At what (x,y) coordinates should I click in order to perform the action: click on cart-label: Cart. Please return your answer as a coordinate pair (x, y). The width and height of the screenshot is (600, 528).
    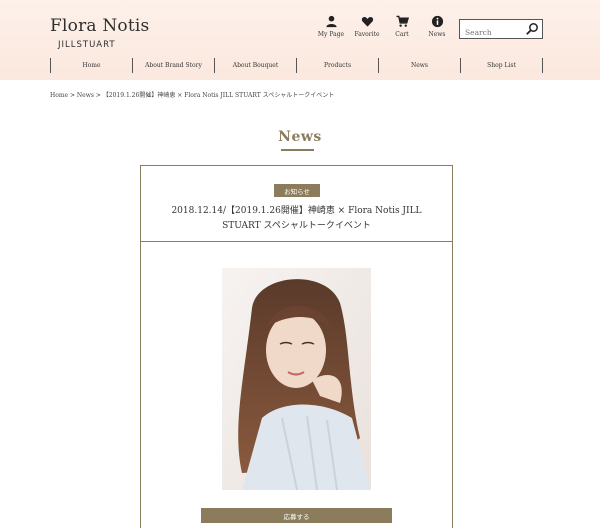
    Looking at the image, I should click on (402, 34).